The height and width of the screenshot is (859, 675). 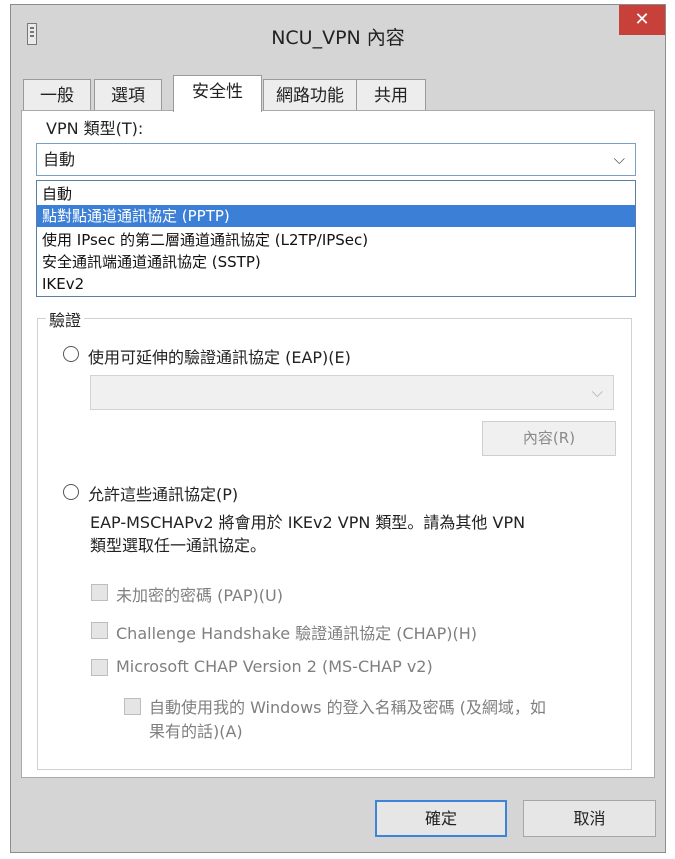 I want to click on eap-radio, so click(x=71, y=354).